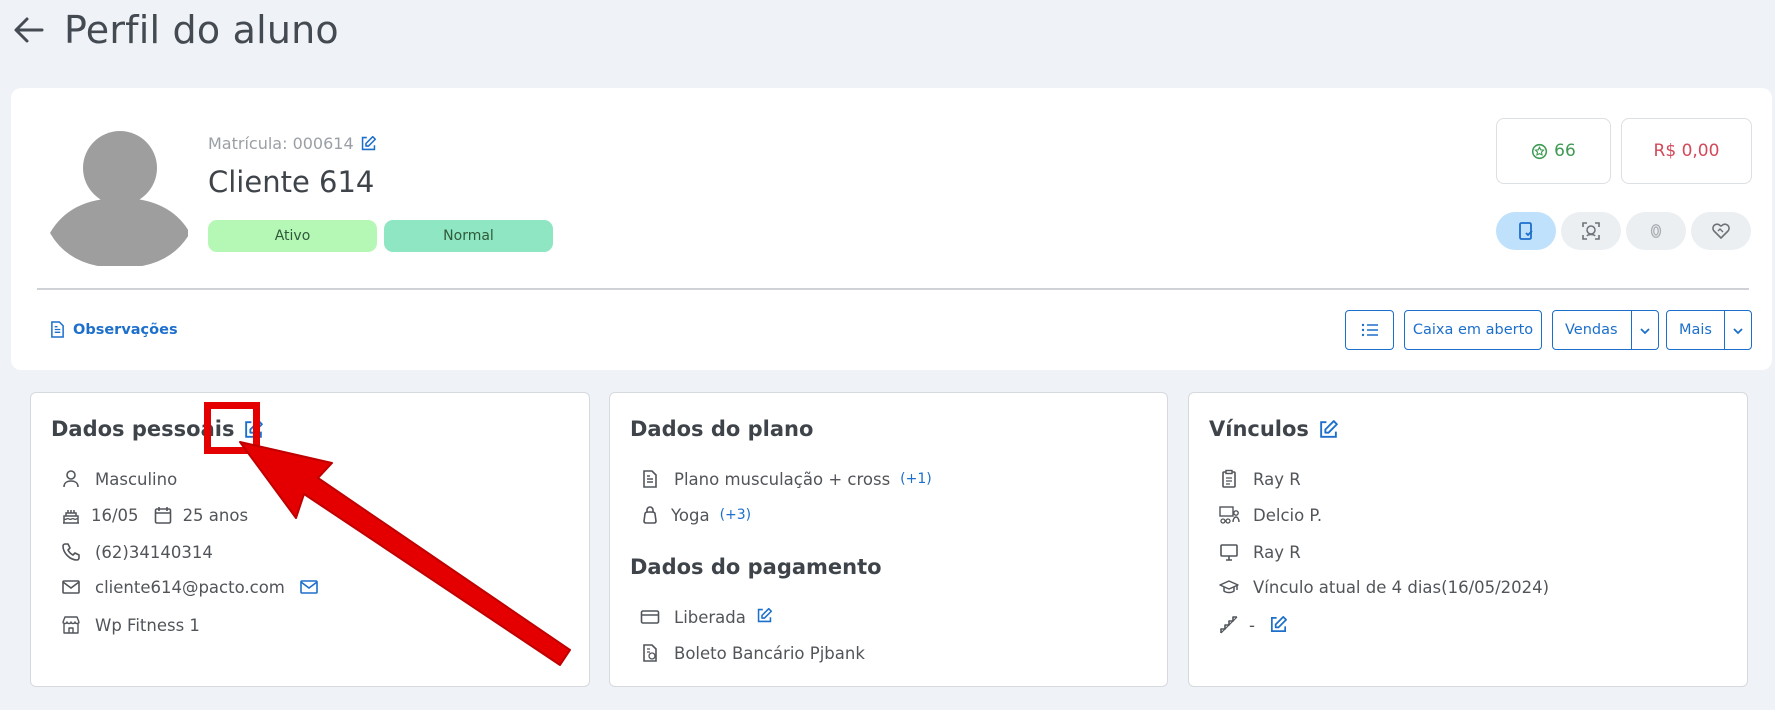 The image size is (1775, 710). I want to click on mail-icon, so click(71, 587).